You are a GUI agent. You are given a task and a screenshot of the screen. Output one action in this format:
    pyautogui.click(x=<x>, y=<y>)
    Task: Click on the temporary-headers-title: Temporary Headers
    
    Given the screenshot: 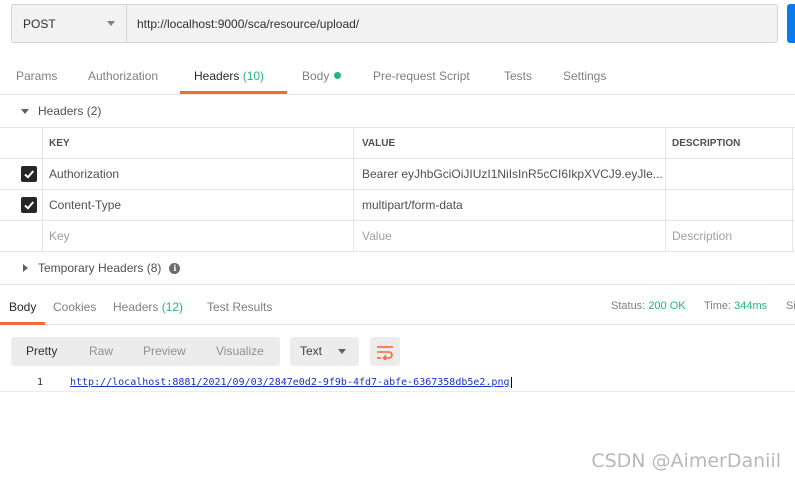 What is the action you would take?
    pyautogui.click(x=91, y=268)
    